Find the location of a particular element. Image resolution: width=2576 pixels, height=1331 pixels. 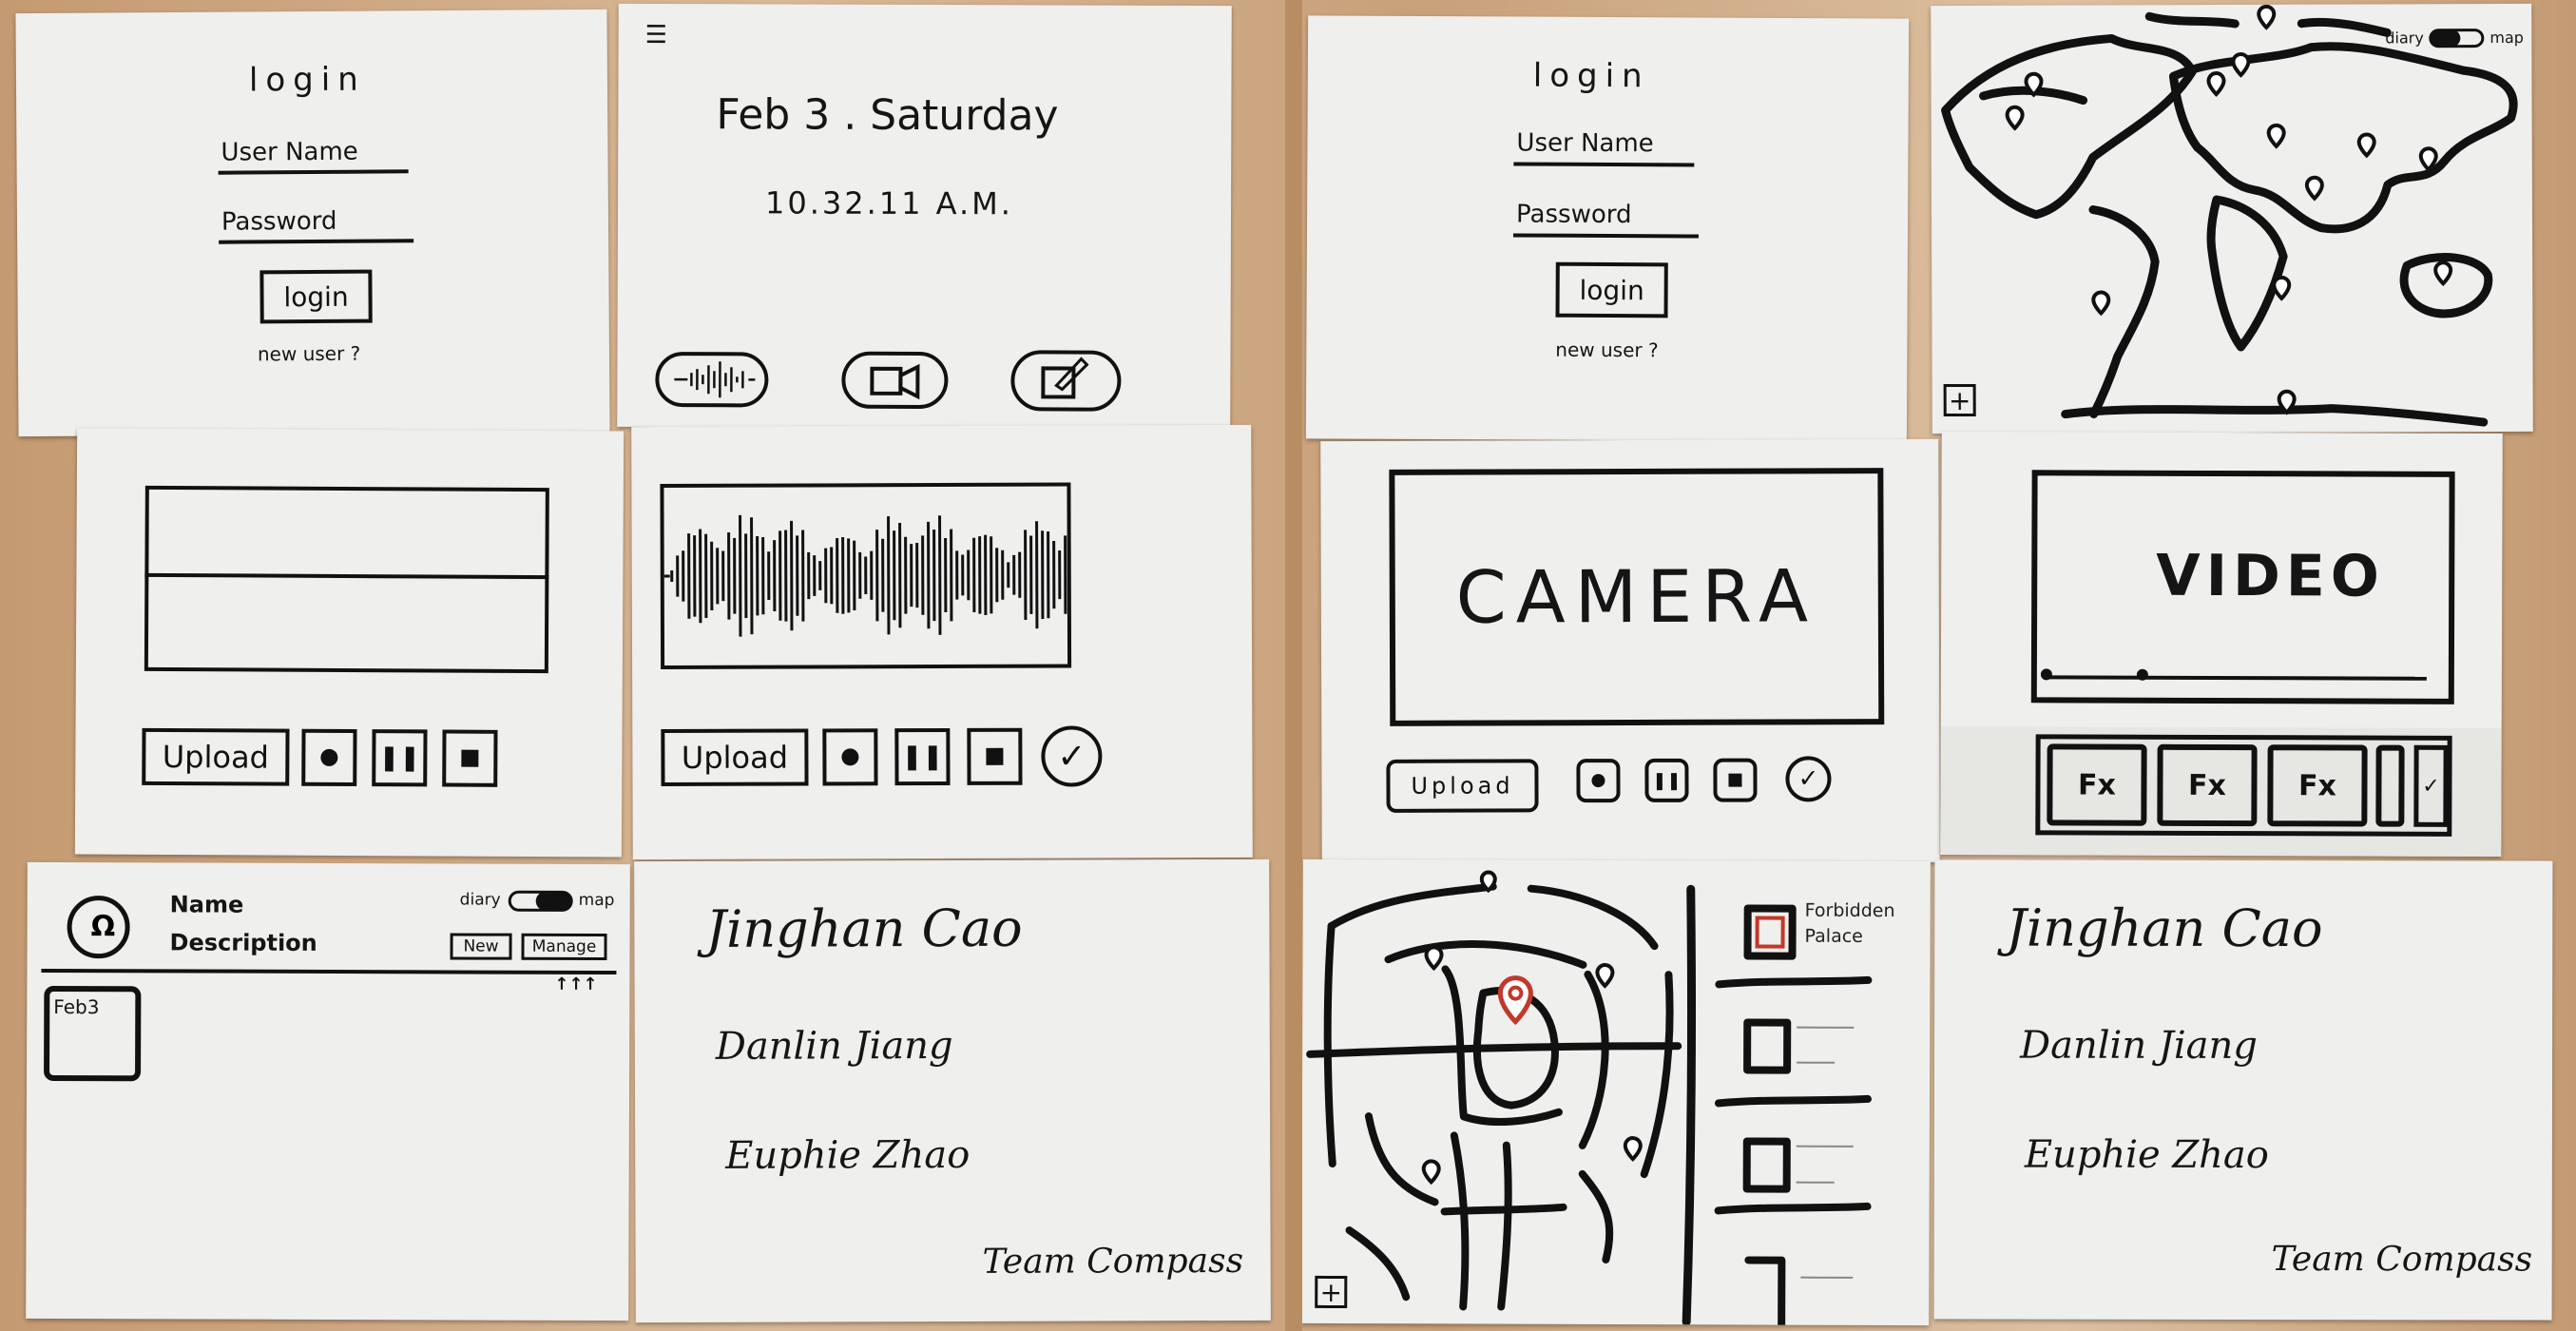

credit-name-2: Danlin Jiang is located at coordinates (834, 1046).